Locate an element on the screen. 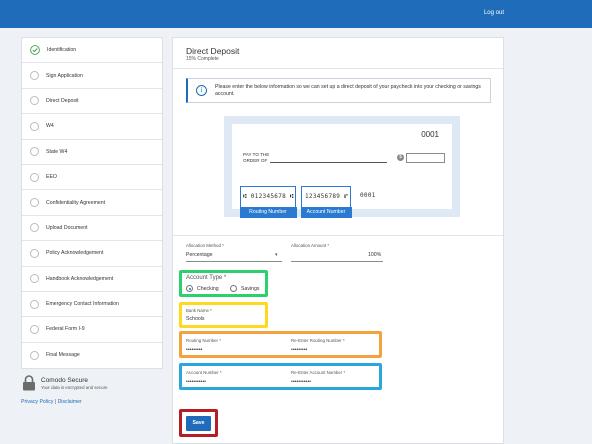  bank-name-field: Schools is located at coordinates (195, 319).